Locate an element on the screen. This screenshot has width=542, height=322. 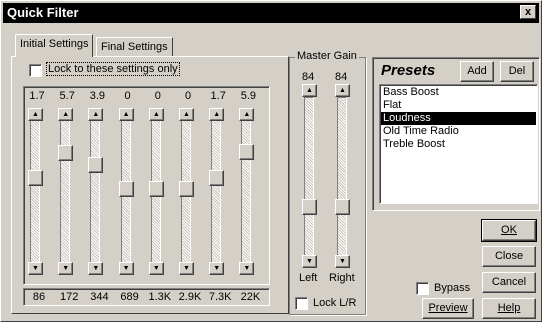
ok-button: OK is located at coordinates (509, 230).